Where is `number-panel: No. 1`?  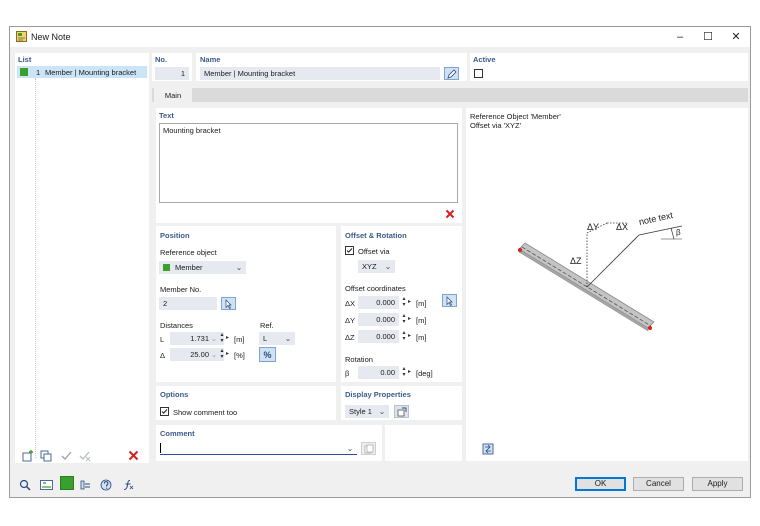
number-panel: No. 1 is located at coordinates (172, 67).